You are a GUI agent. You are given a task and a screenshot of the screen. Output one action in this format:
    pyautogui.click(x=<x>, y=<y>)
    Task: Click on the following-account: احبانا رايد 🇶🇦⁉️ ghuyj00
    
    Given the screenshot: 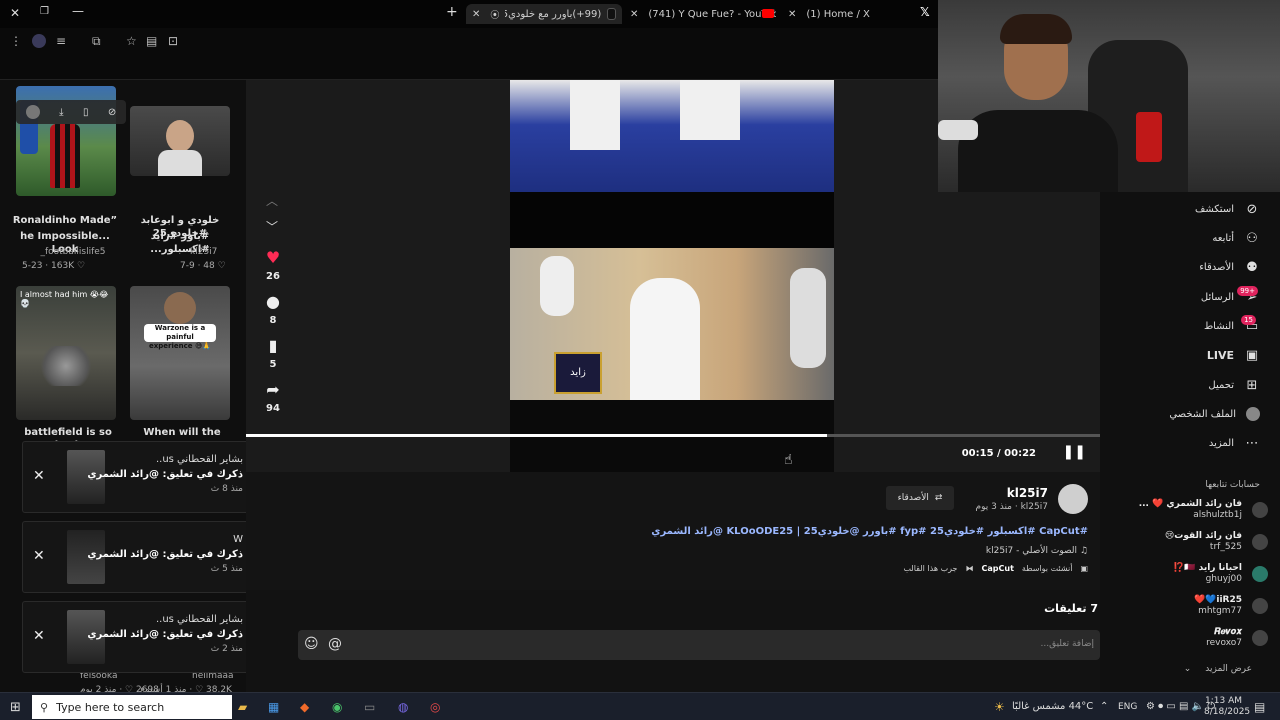 What is the action you would take?
    pyautogui.click(x=1220, y=573)
    